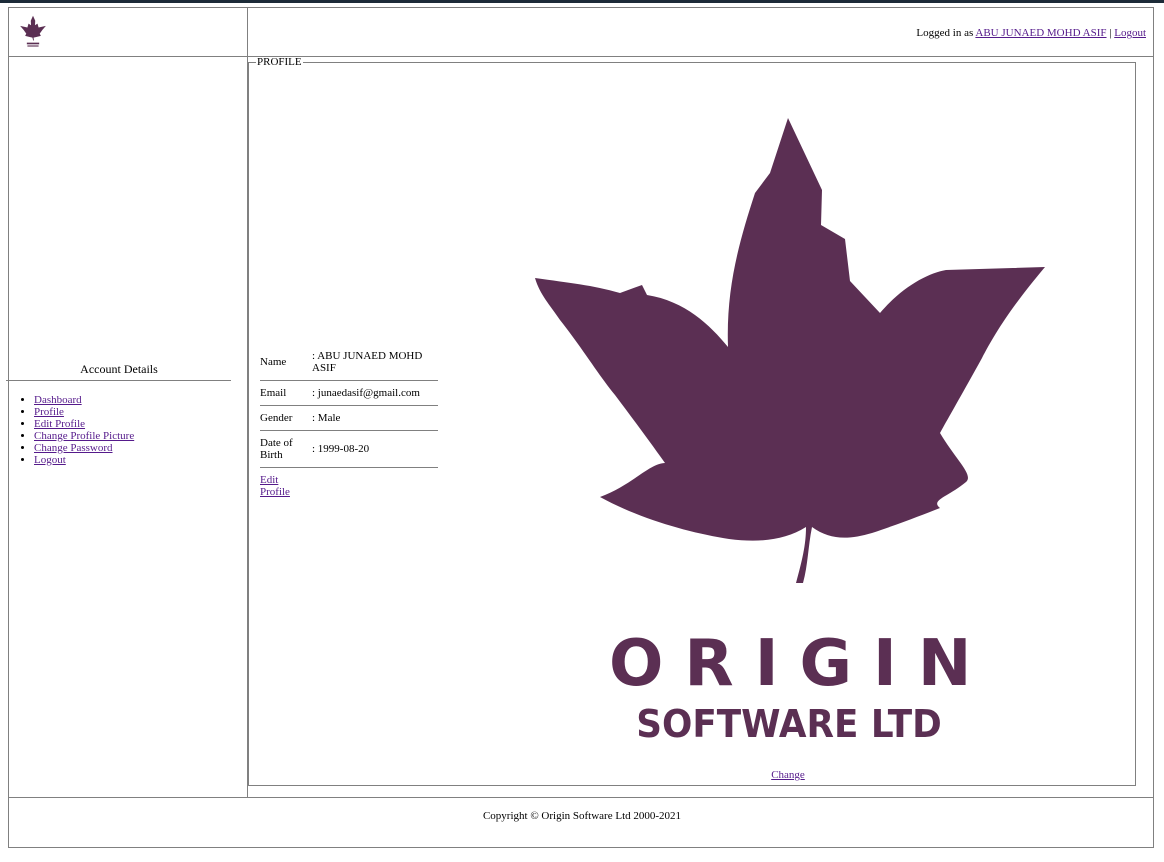 The width and height of the screenshot is (1164, 862). What do you see at coordinates (33, 32) in the screenshot?
I see `site-logo-icon` at bounding box center [33, 32].